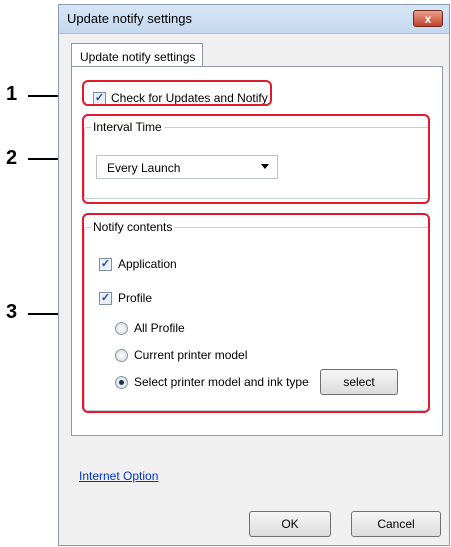 Image resolution: width=451 pixels, height=547 pixels. What do you see at coordinates (130, 18) in the screenshot?
I see `window-title: Update notify settings` at bounding box center [130, 18].